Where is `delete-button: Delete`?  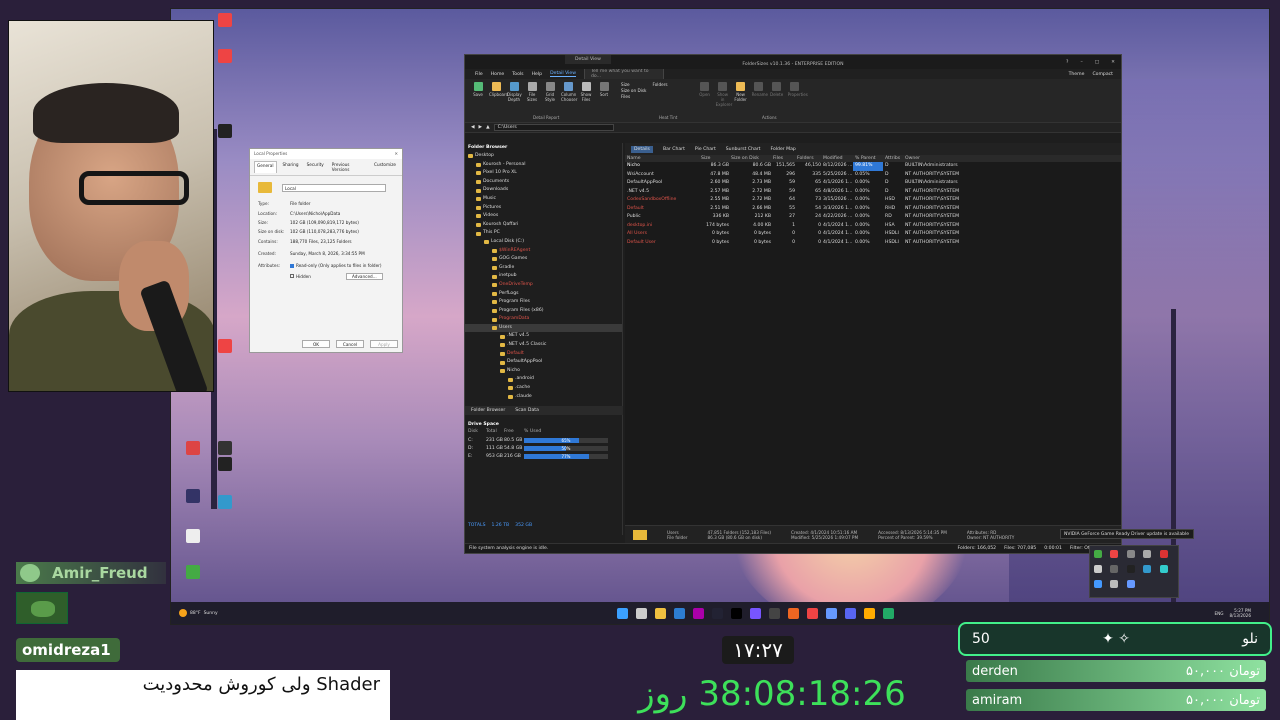 delete-button: Delete is located at coordinates (777, 89).